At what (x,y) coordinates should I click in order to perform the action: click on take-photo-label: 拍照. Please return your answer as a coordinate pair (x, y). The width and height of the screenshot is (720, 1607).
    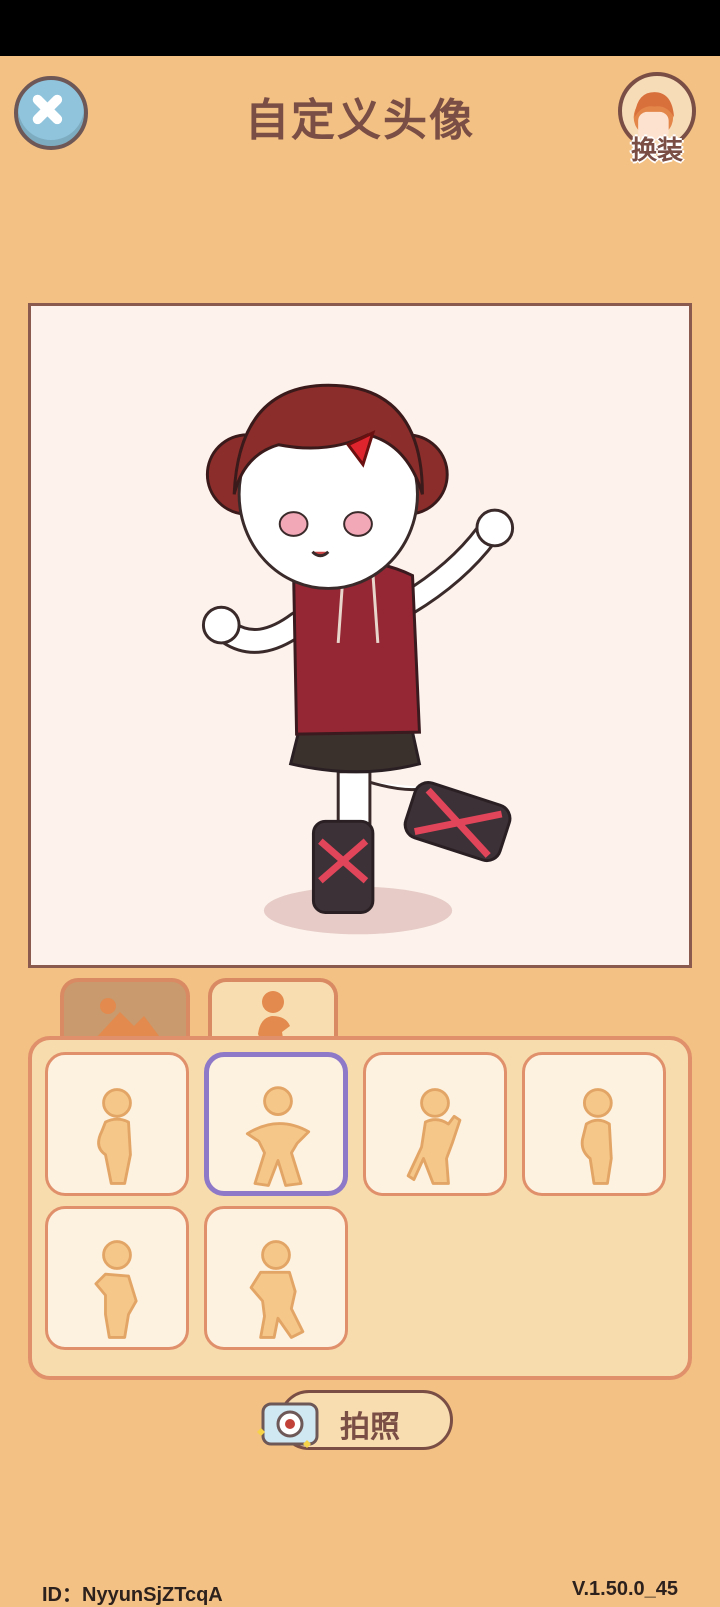
    Looking at the image, I should click on (370, 1427).